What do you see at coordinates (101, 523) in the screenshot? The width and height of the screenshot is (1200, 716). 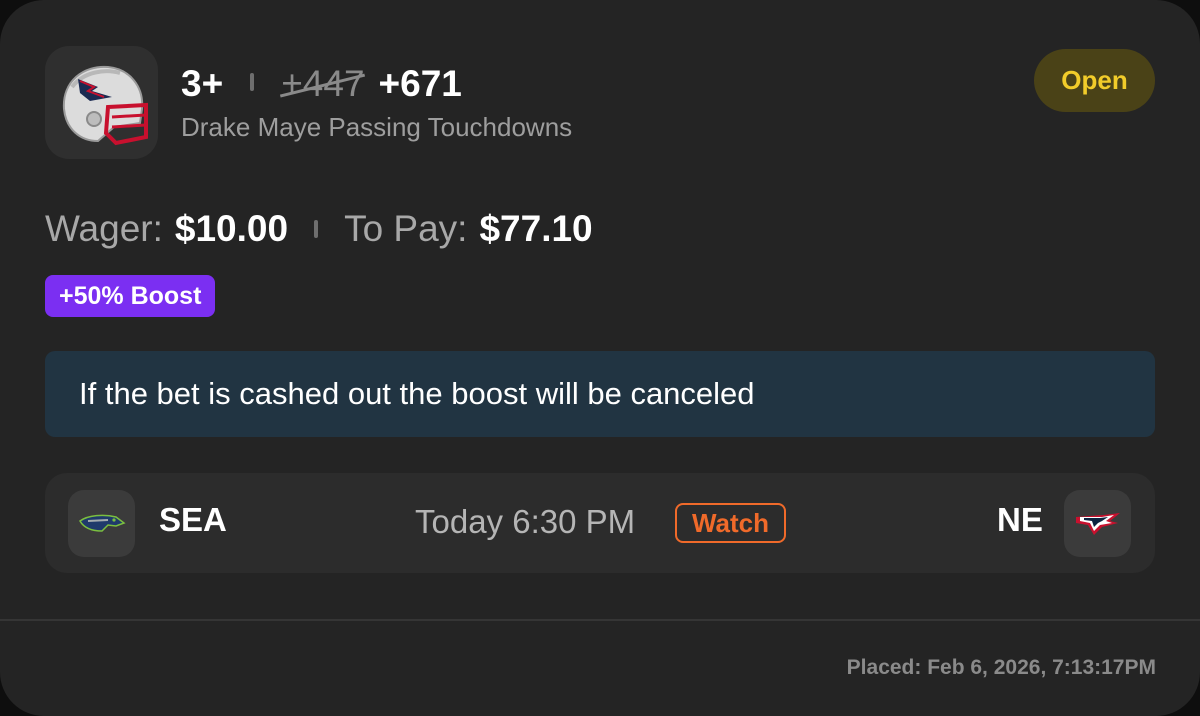 I see `seahawks-logo-icon` at bounding box center [101, 523].